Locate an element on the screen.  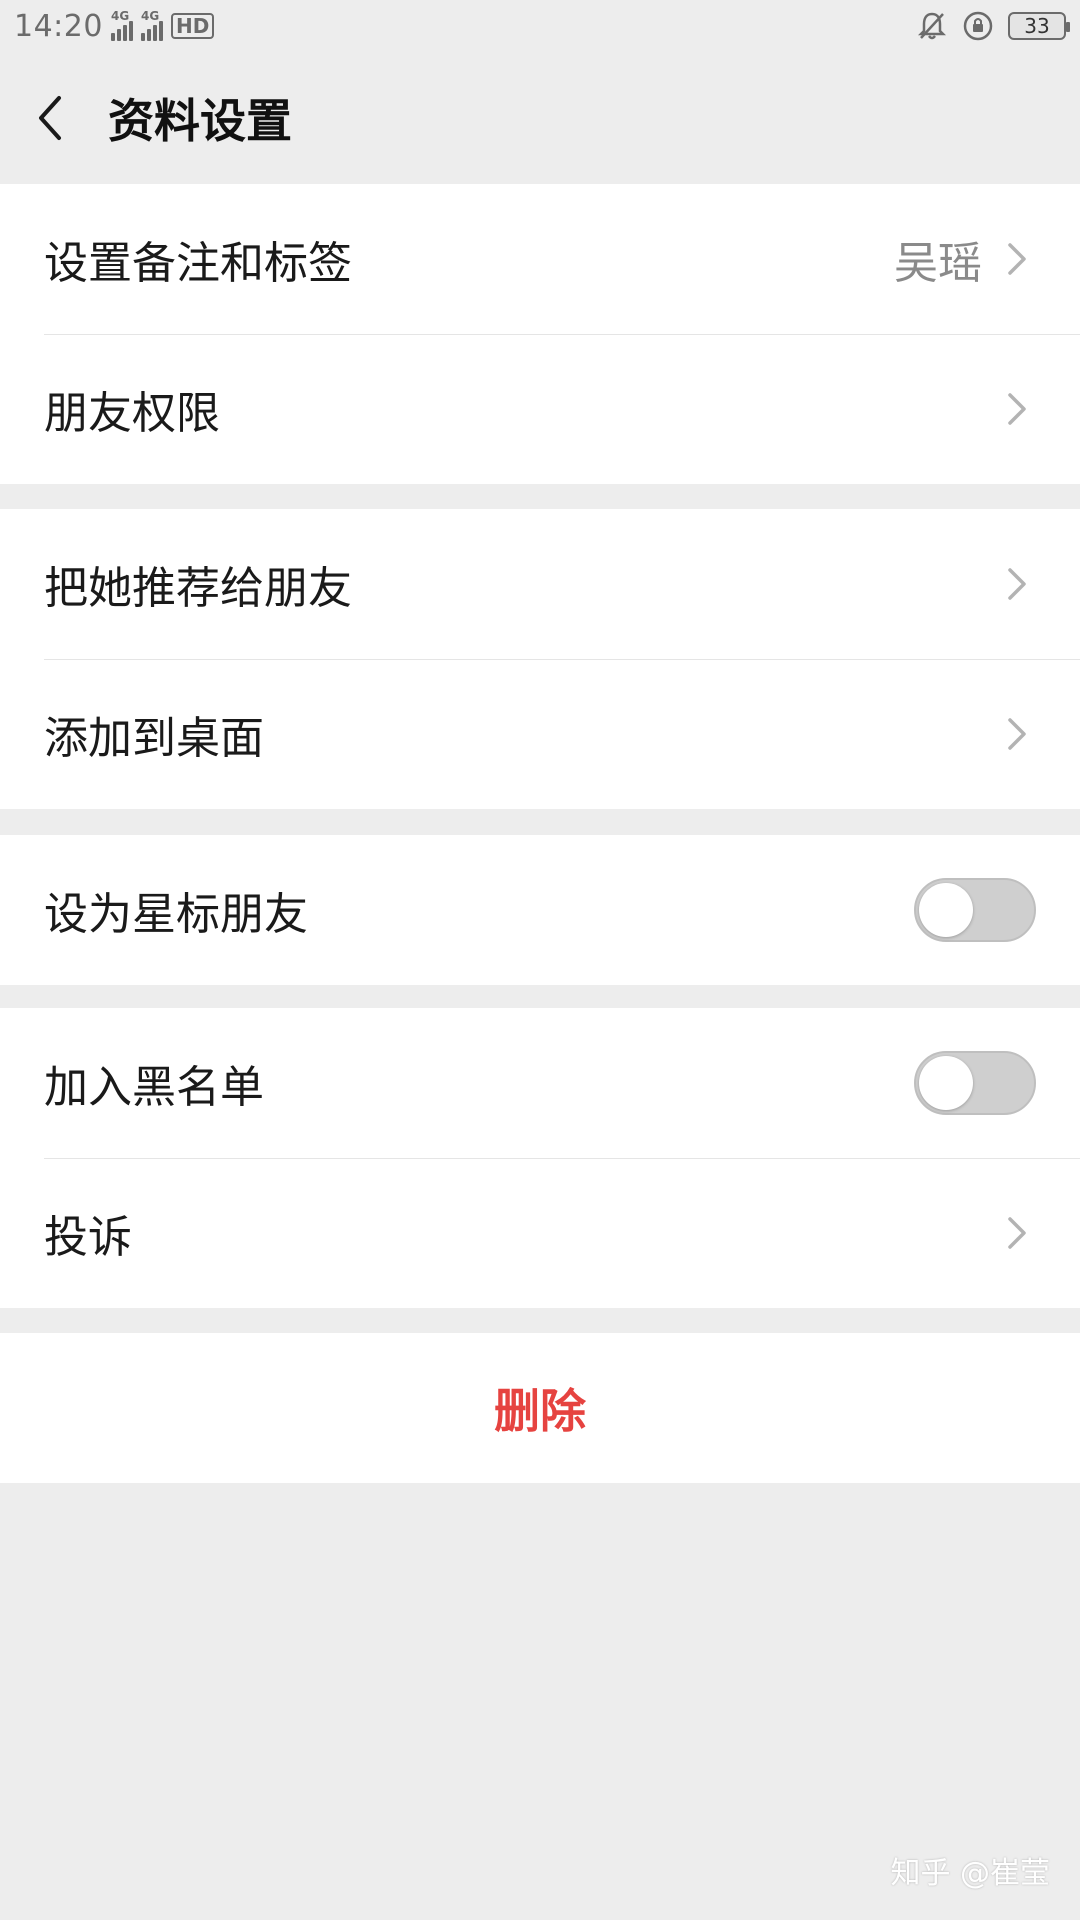
back-button is located at coordinates (50, 118).